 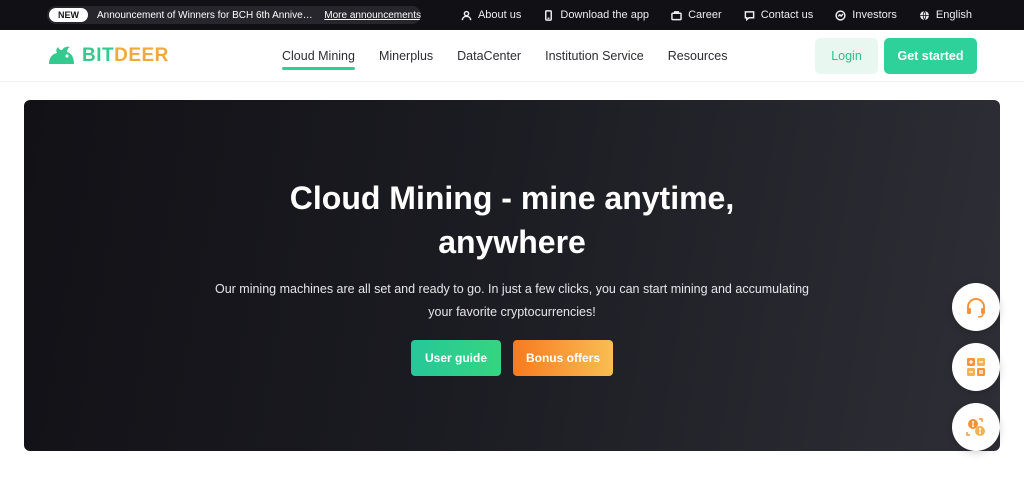 What do you see at coordinates (787, 15) in the screenshot?
I see `contact-us-label: Contact us` at bounding box center [787, 15].